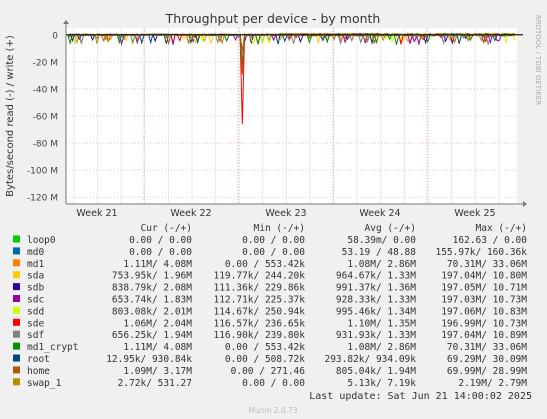 Image resolution: width=547 pixels, height=419 pixels. I want to click on y-tick-label: -80 M, so click(45, 145).